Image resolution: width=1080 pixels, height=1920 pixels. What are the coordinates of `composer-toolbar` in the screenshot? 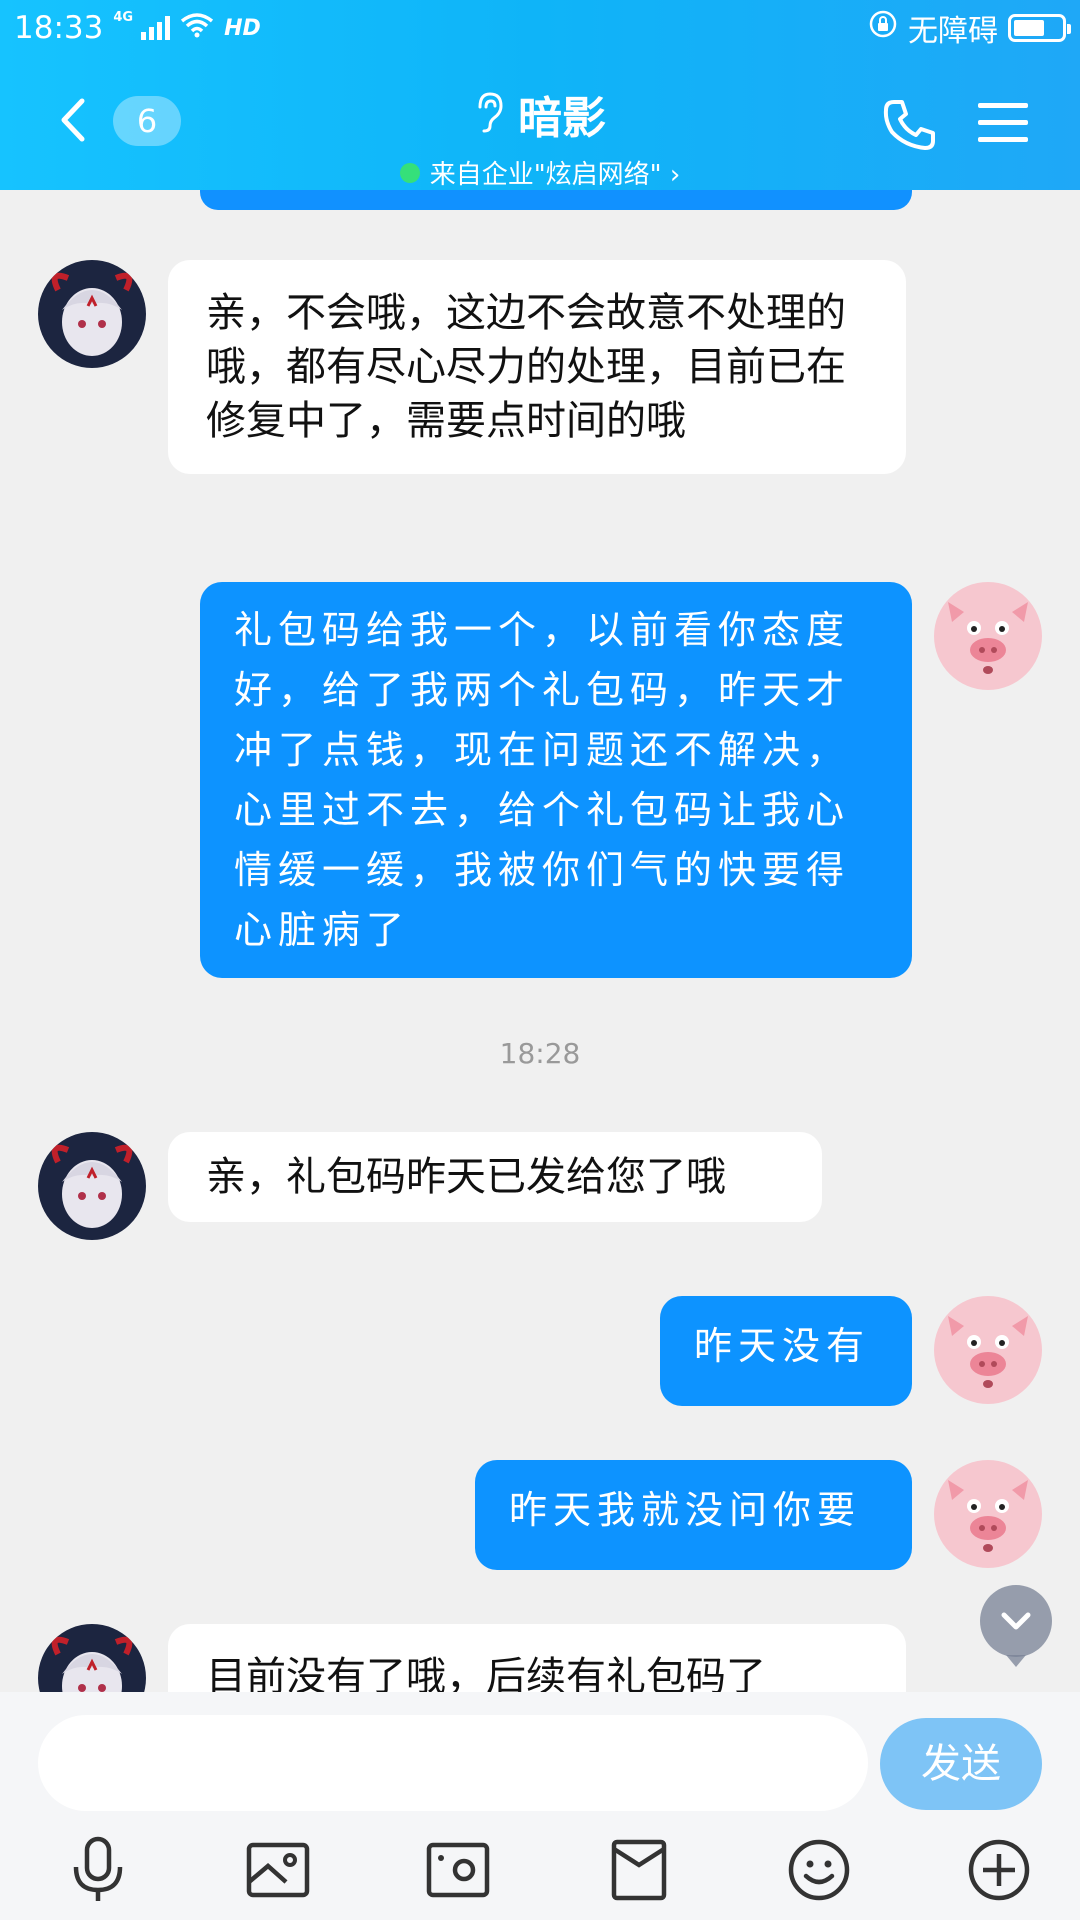 It's located at (540, 1876).